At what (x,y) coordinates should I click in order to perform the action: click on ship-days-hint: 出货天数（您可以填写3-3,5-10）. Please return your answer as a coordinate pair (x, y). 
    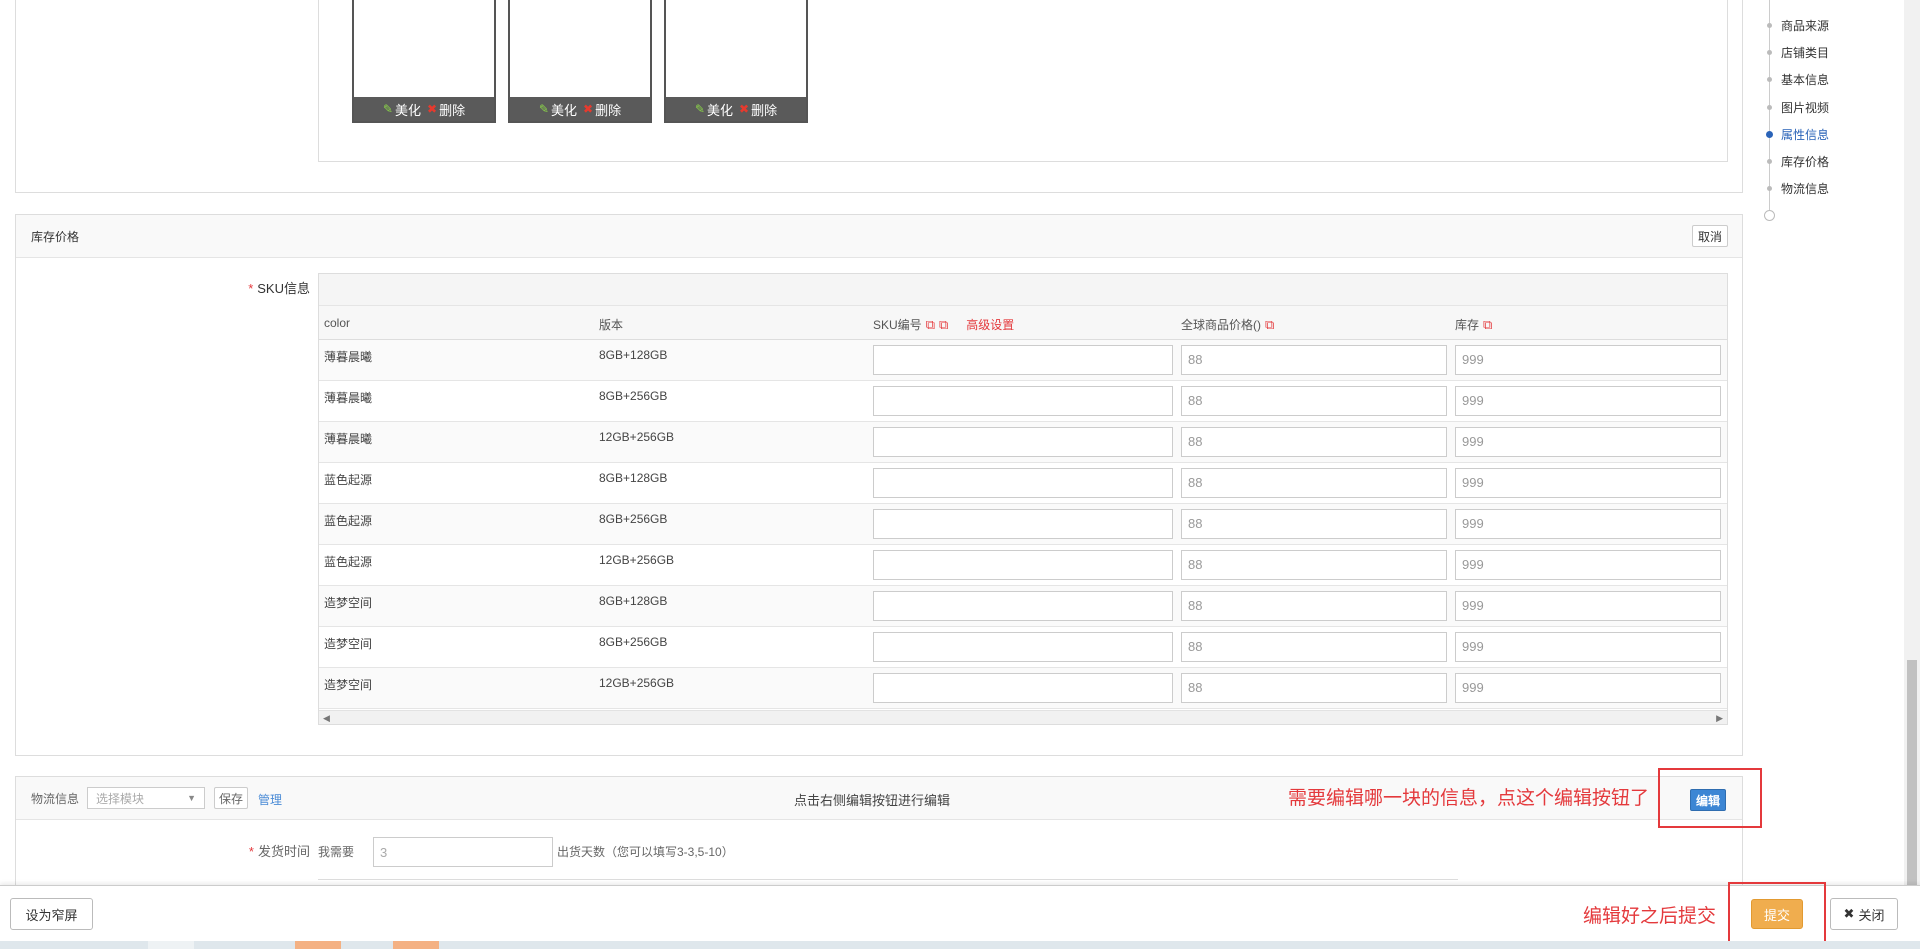
    Looking at the image, I should click on (645, 852).